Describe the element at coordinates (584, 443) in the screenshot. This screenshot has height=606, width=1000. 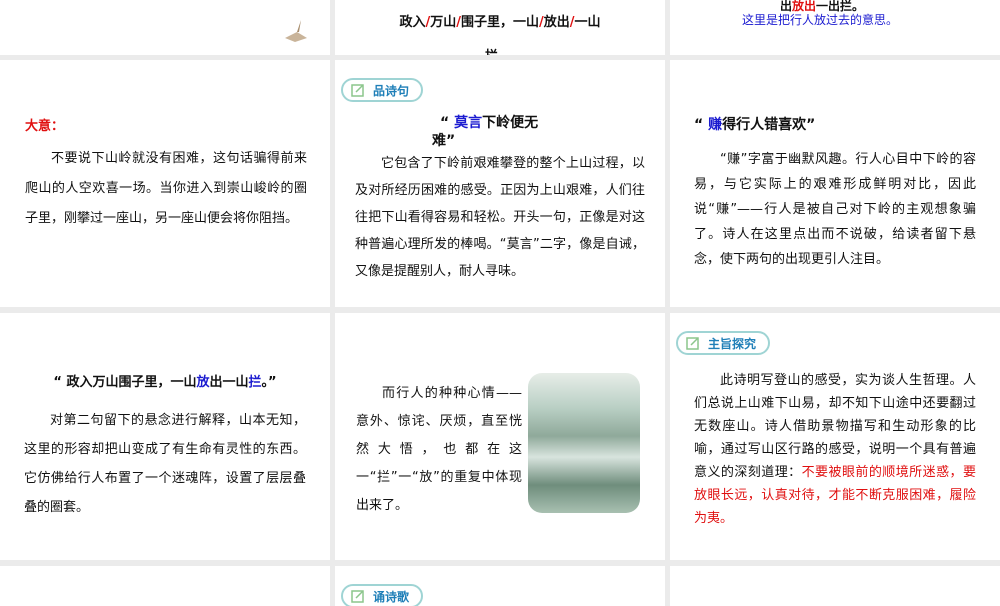
I see `landscape-painting-image` at that location.